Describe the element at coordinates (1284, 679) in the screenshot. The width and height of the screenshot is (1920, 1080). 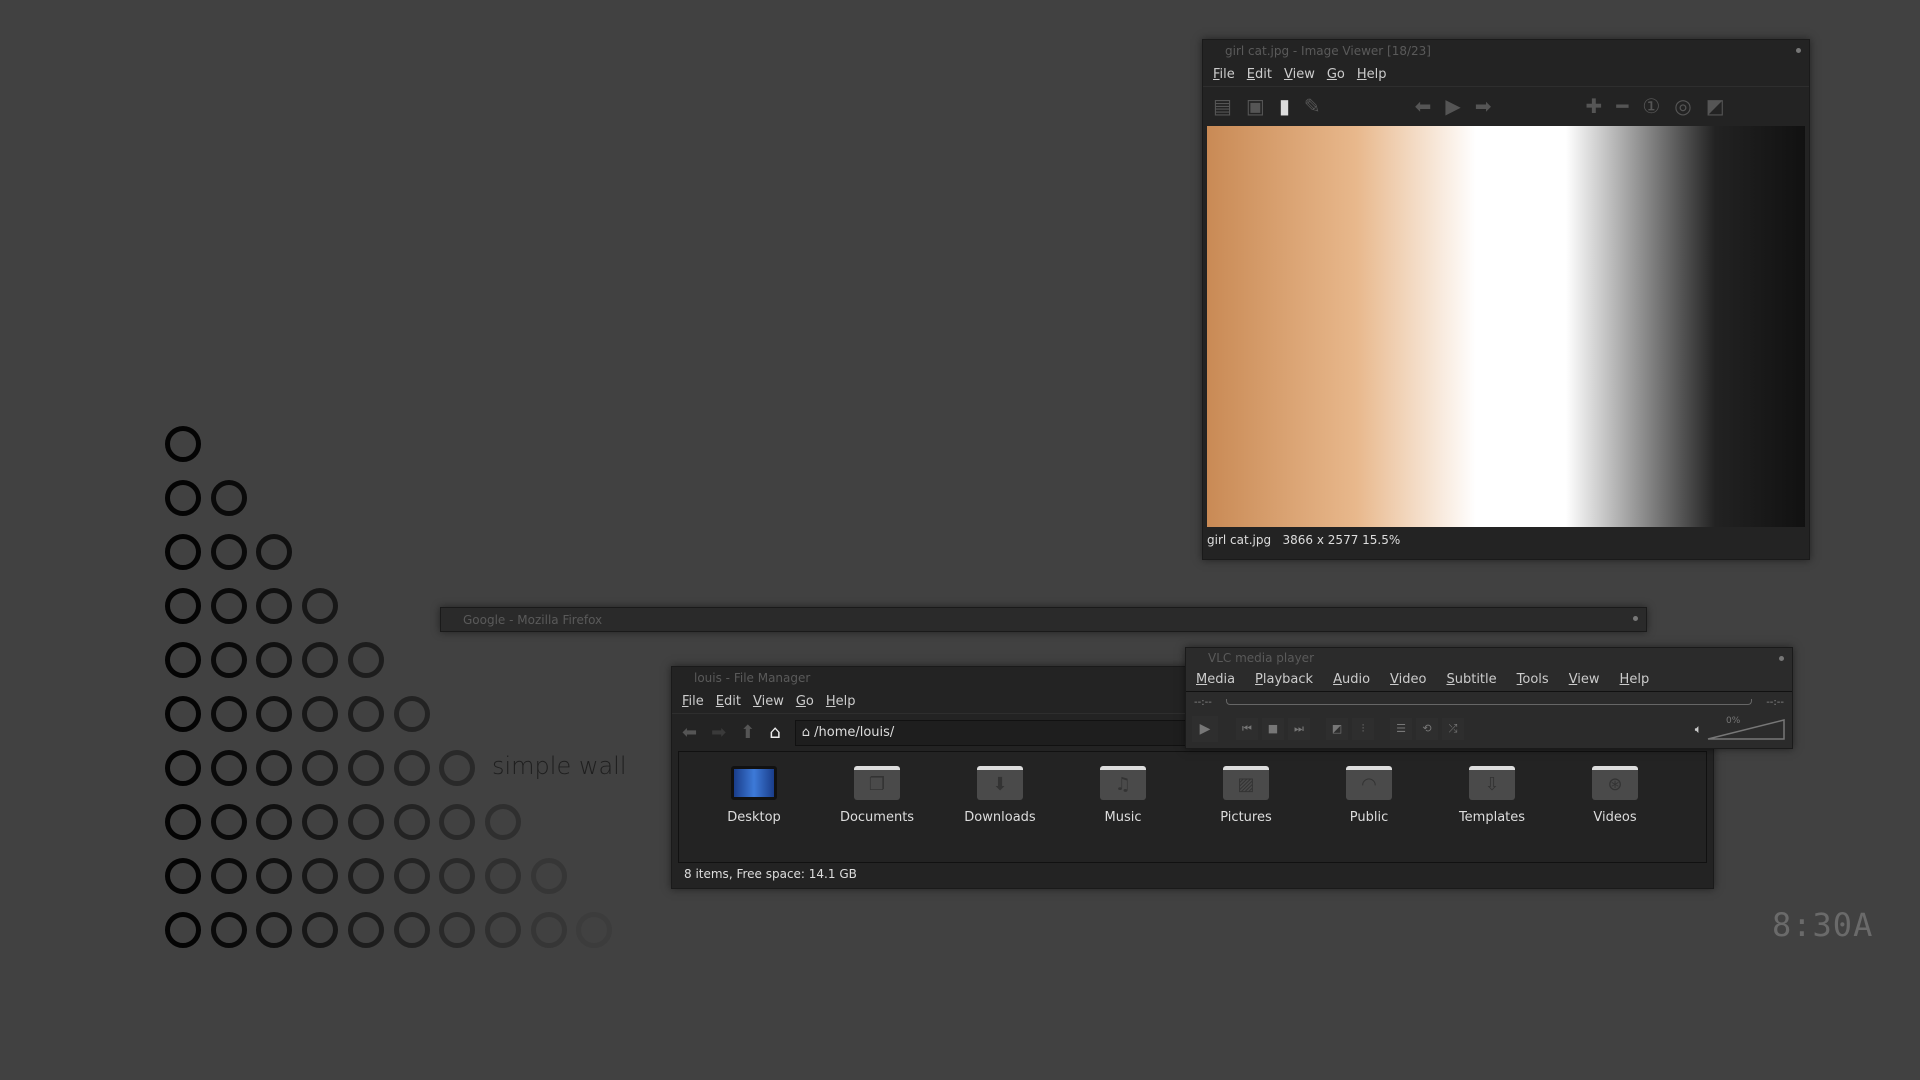
I see `menu-playback: Playback` at that location.